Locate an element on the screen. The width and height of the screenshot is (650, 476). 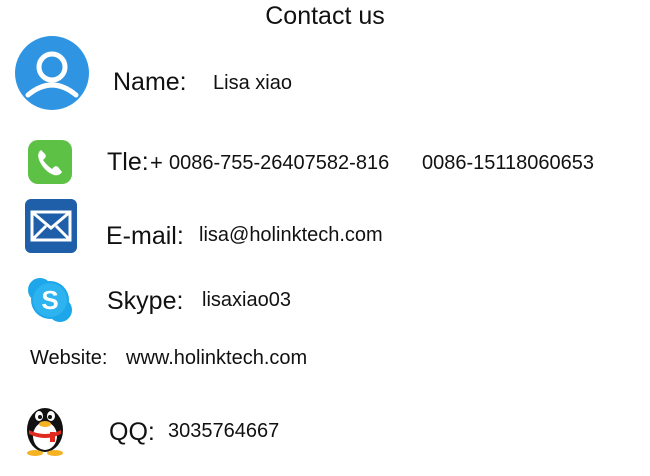
skype-icon-wrap: S is located at coordinates (50, 300).